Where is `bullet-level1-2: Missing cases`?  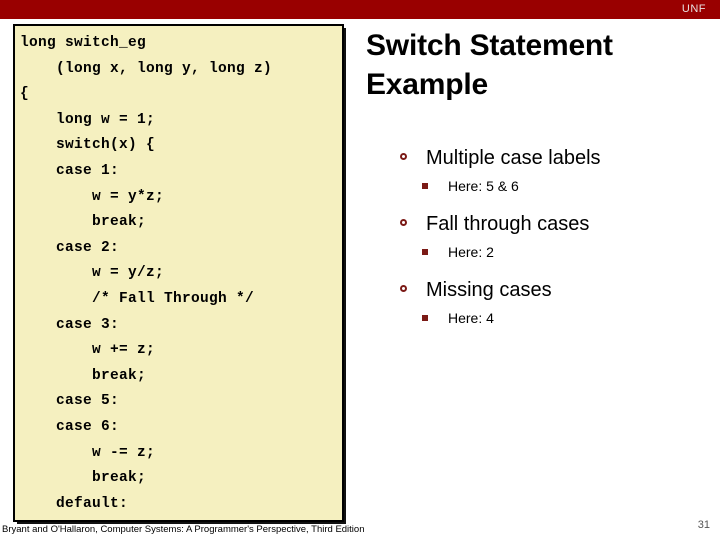 bullet-level1-2: Missing cases is located at coordinates (552, 290).